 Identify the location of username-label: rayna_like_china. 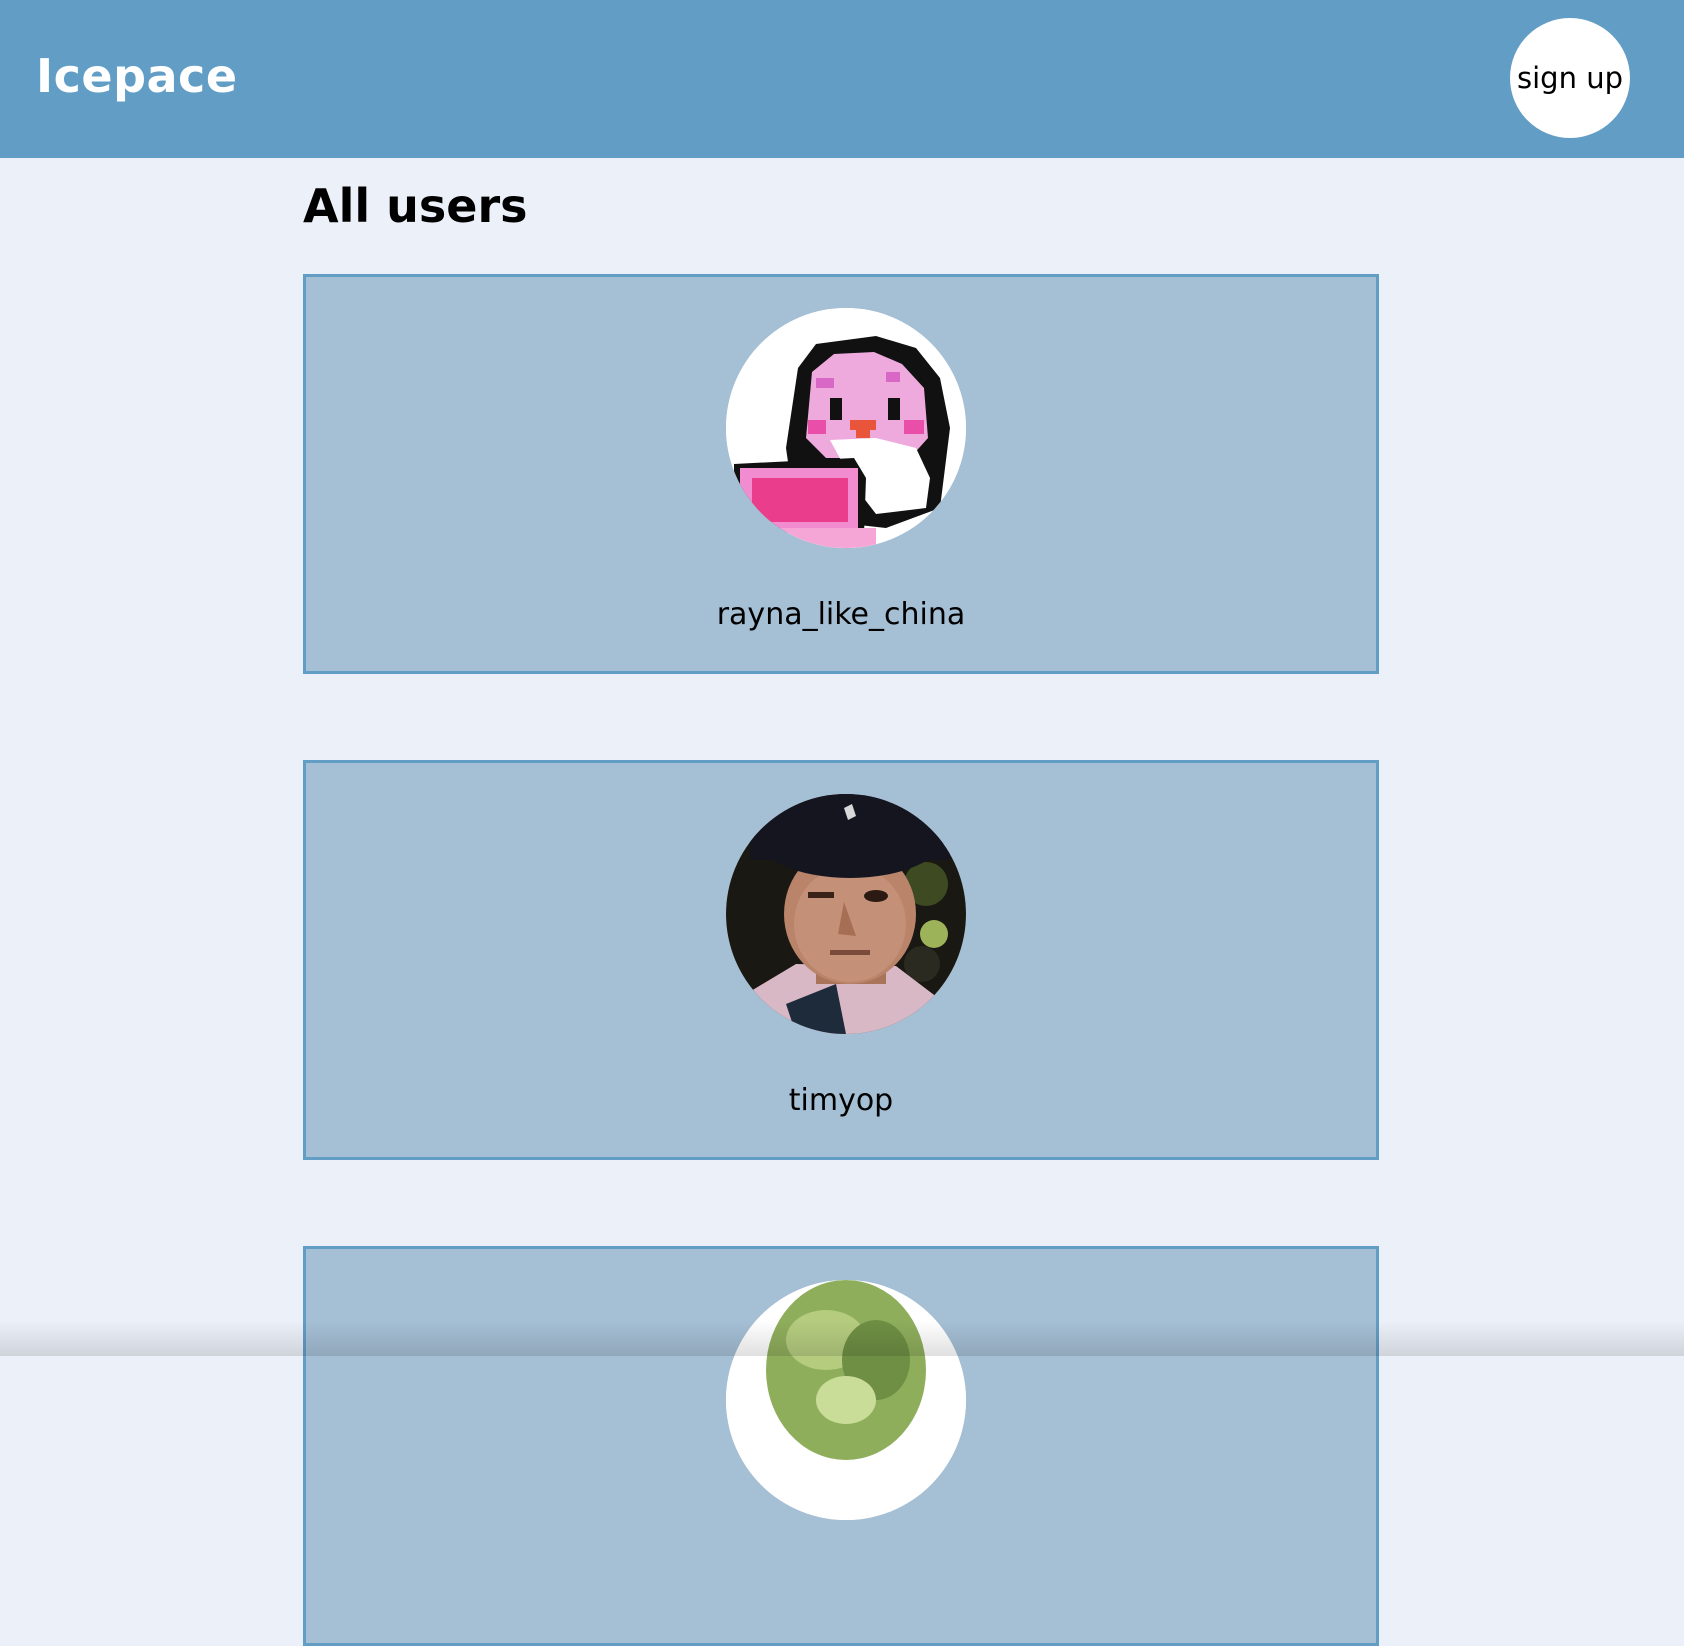
(841, 614).